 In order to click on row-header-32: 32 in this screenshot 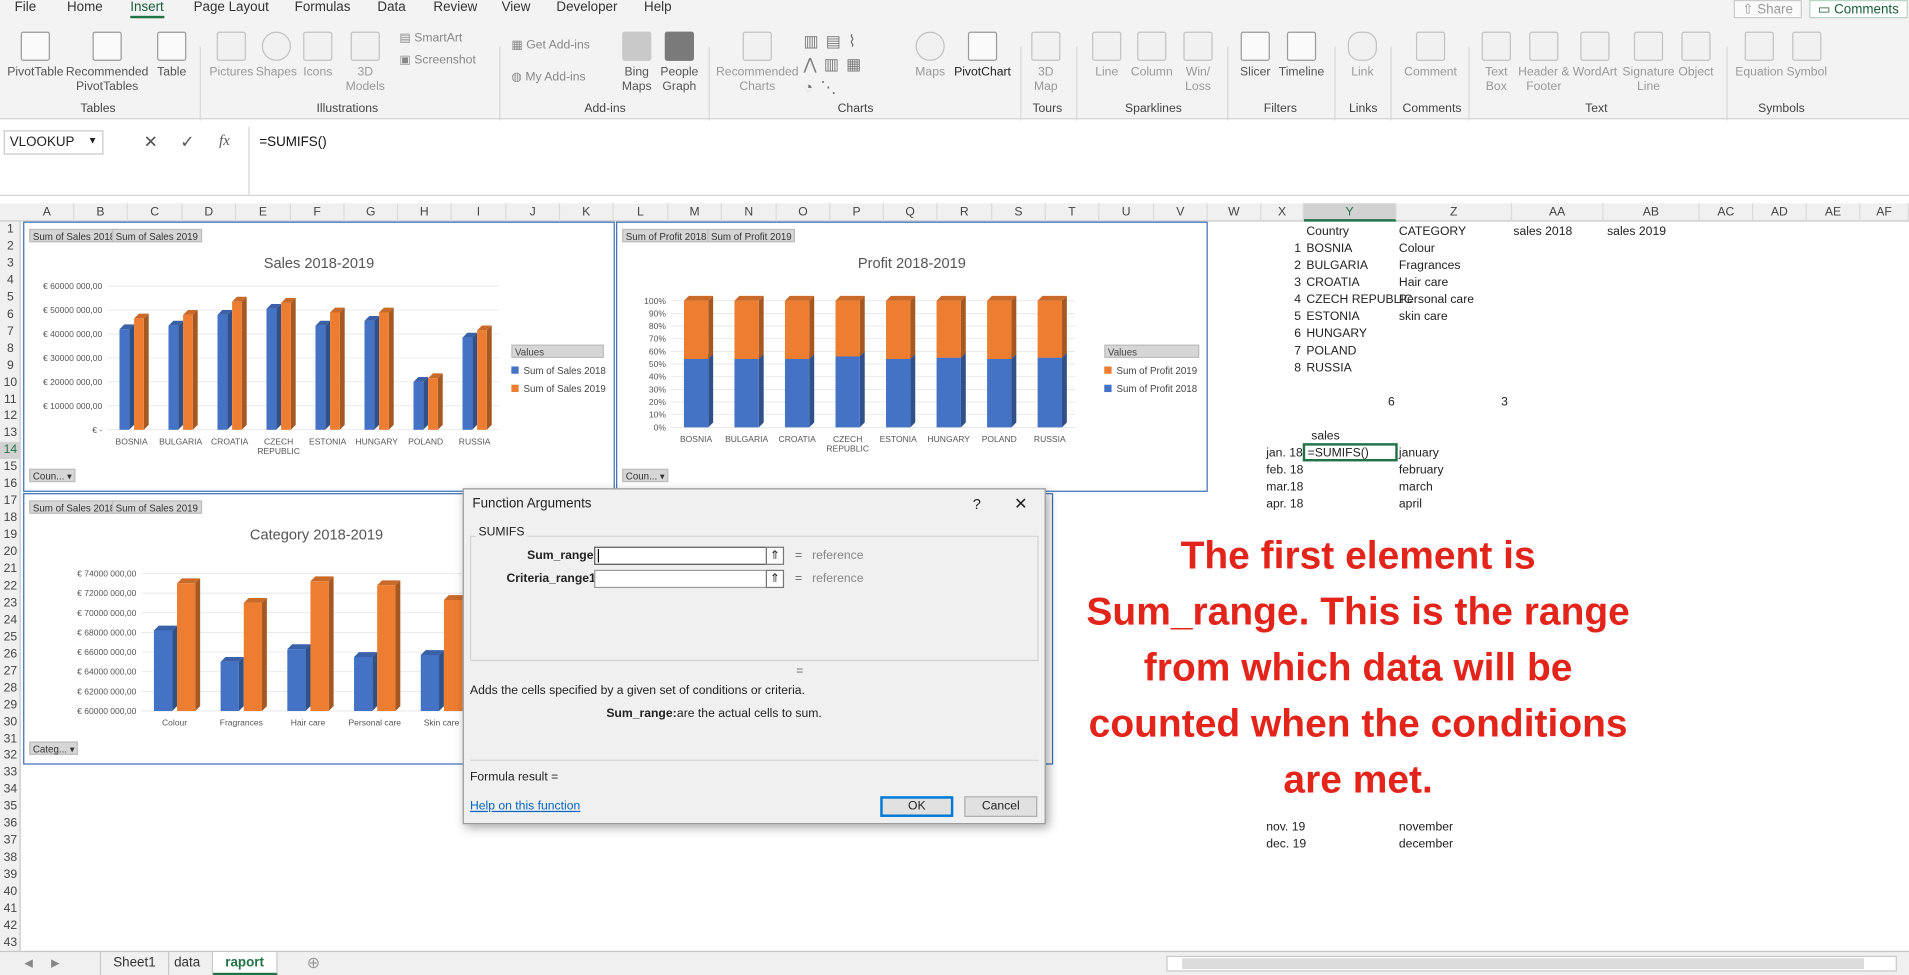, I will do `click(10, 756)`.